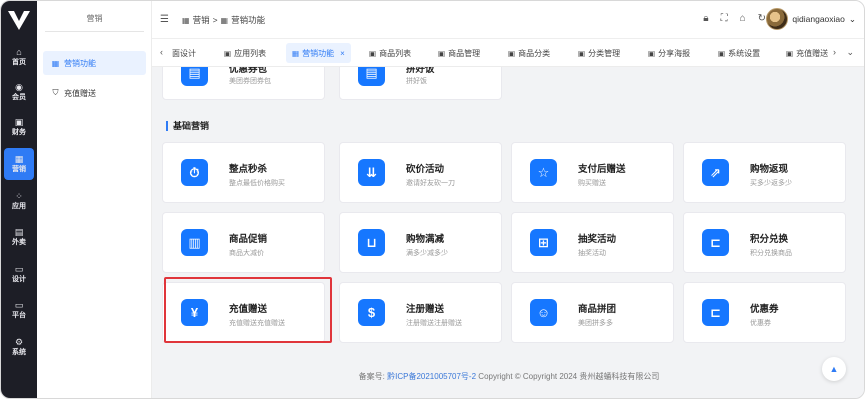 This screenshot has width=865, height=399. What do you see at coordinates (425, 169) in the screenshot?
I see `card-title: 砍价活动` at bounding box center [425, 169].